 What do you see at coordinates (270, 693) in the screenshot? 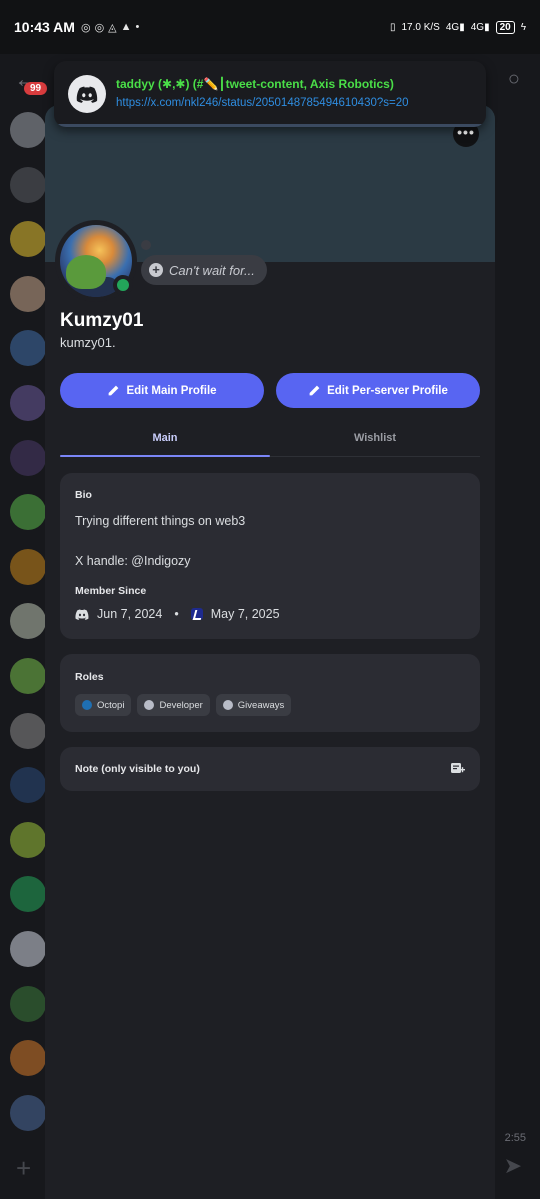
I see `roles-card: Roles Octopi Developer Giveaways` at bounding box center [270, 693].